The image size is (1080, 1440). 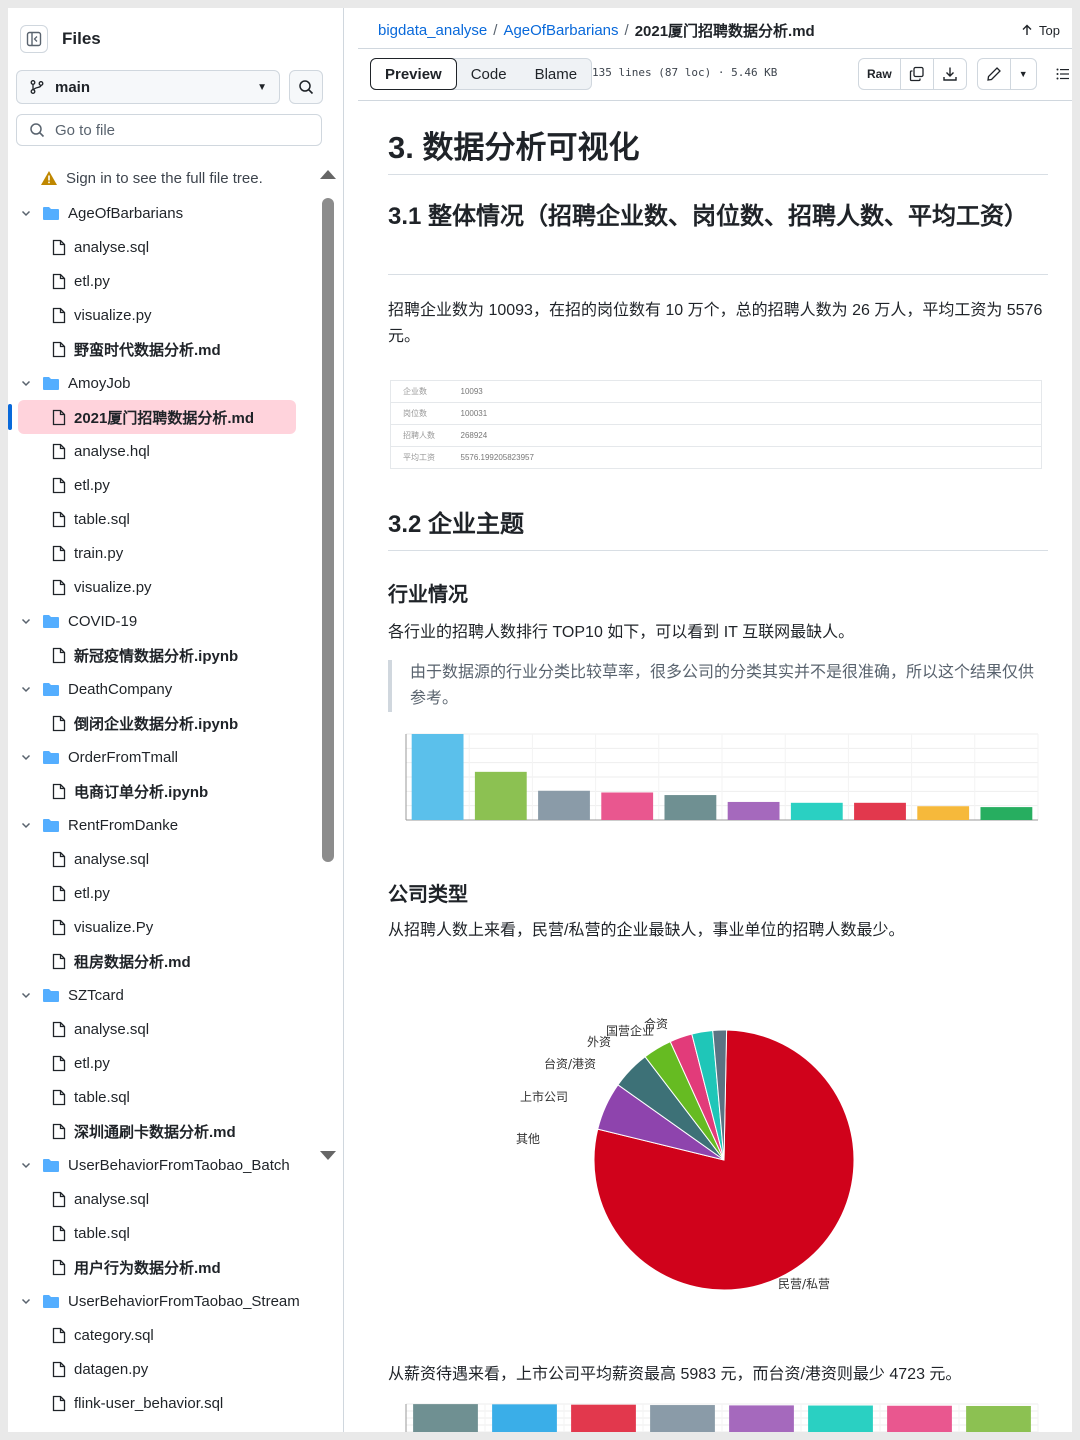 I want to click on pie-label: 民营/私营, so click(x=804, y=1284).